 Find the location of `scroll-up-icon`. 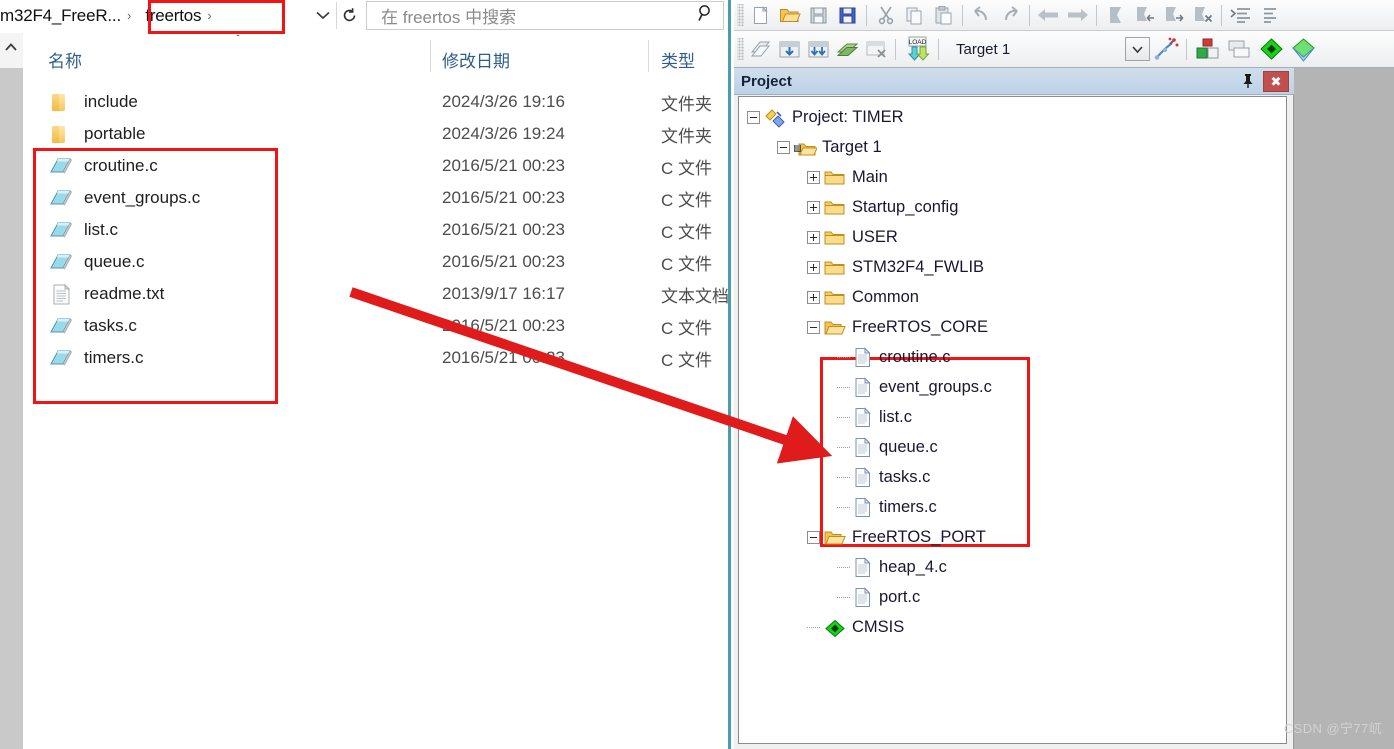

scroll-up-icon is located at coordinates (11, 48).